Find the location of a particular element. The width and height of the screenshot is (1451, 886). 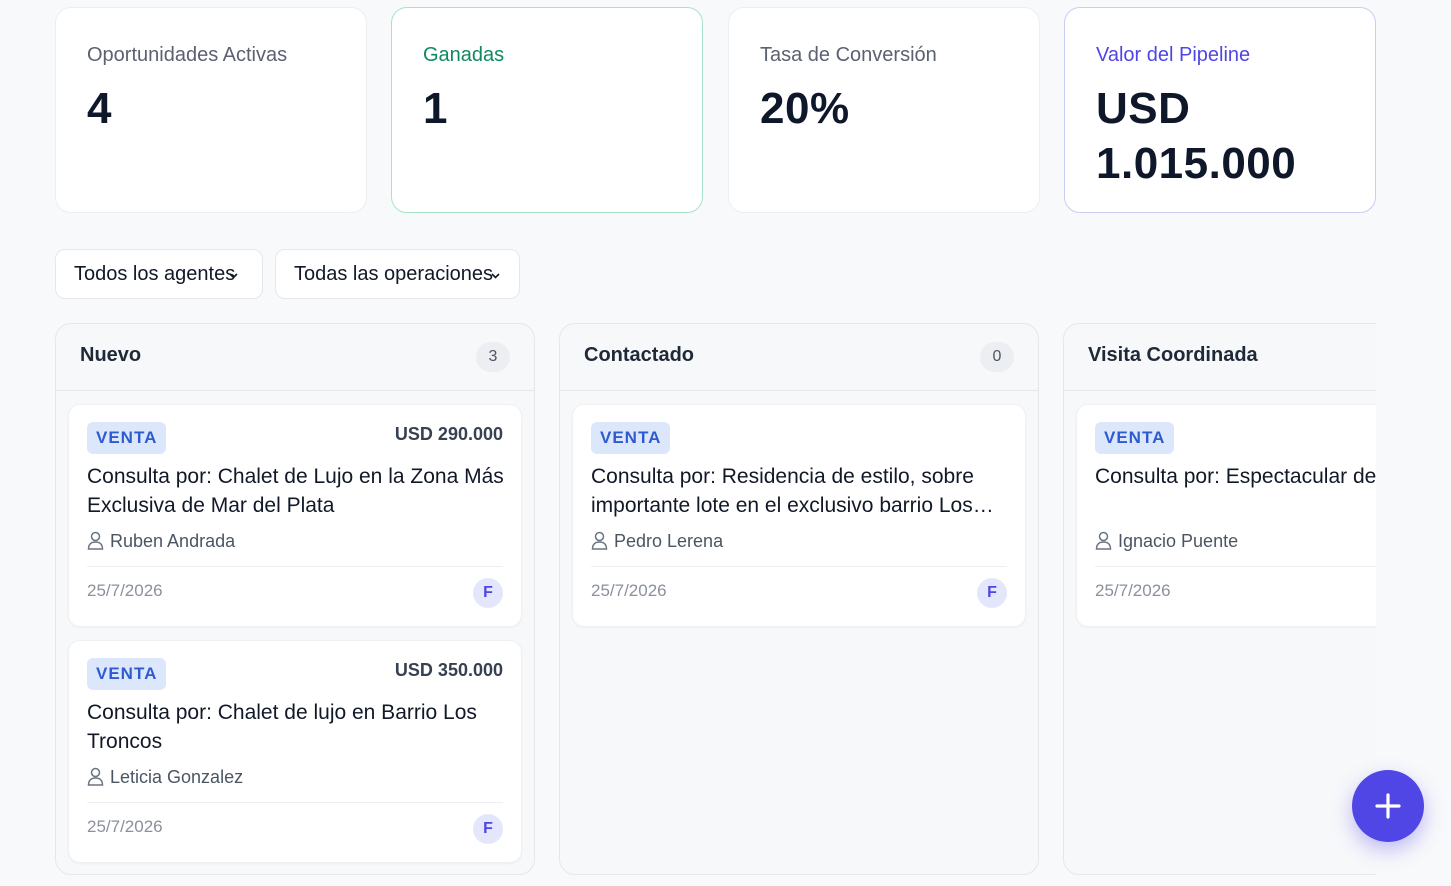

card-agent-name: Ignacio Puente is located at coordinates (1178, 541).